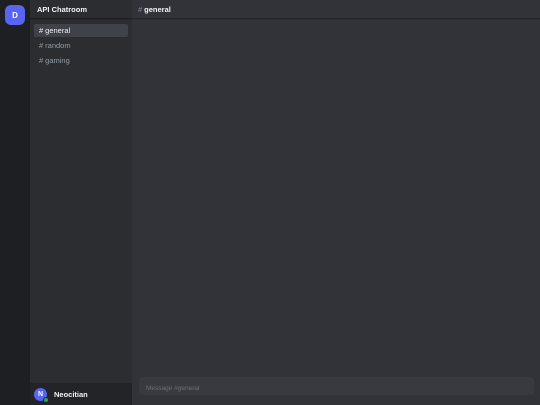 Image resolution: width=540 pixels, height=405 pixels. I want to click on channel-header: # general, so click(336, 9).